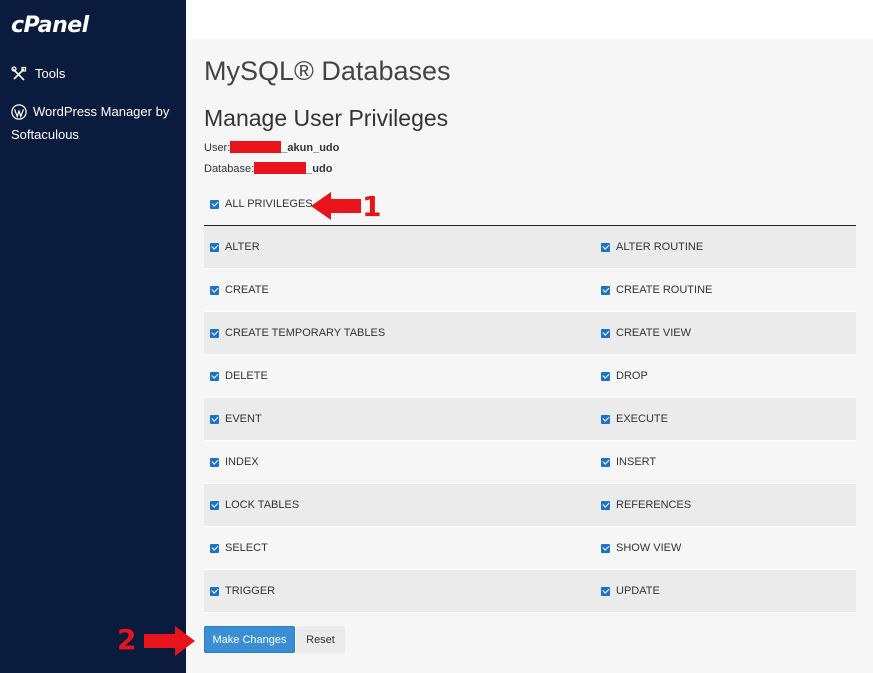 The height and width of the screenshot is (673, 873). Describe the element at coordinates (530, 290) in the screenshot. I see `table-row: CREATE CREATE ROUTINE` at that location.